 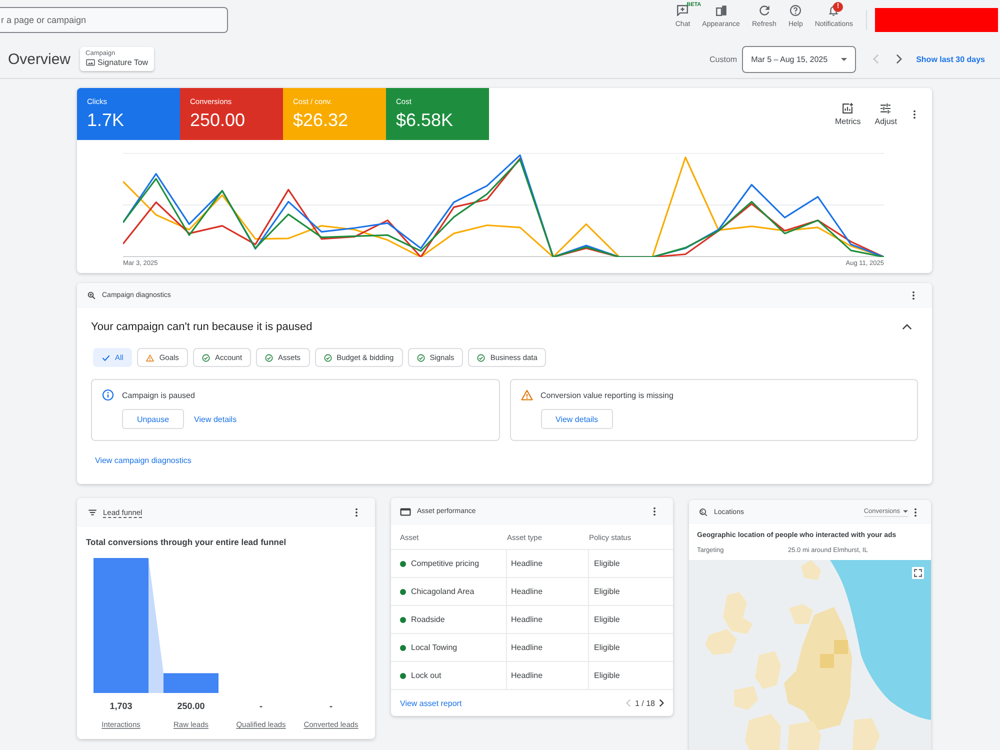 I want to click on page-title: Overview, so click(x=39, y=59).